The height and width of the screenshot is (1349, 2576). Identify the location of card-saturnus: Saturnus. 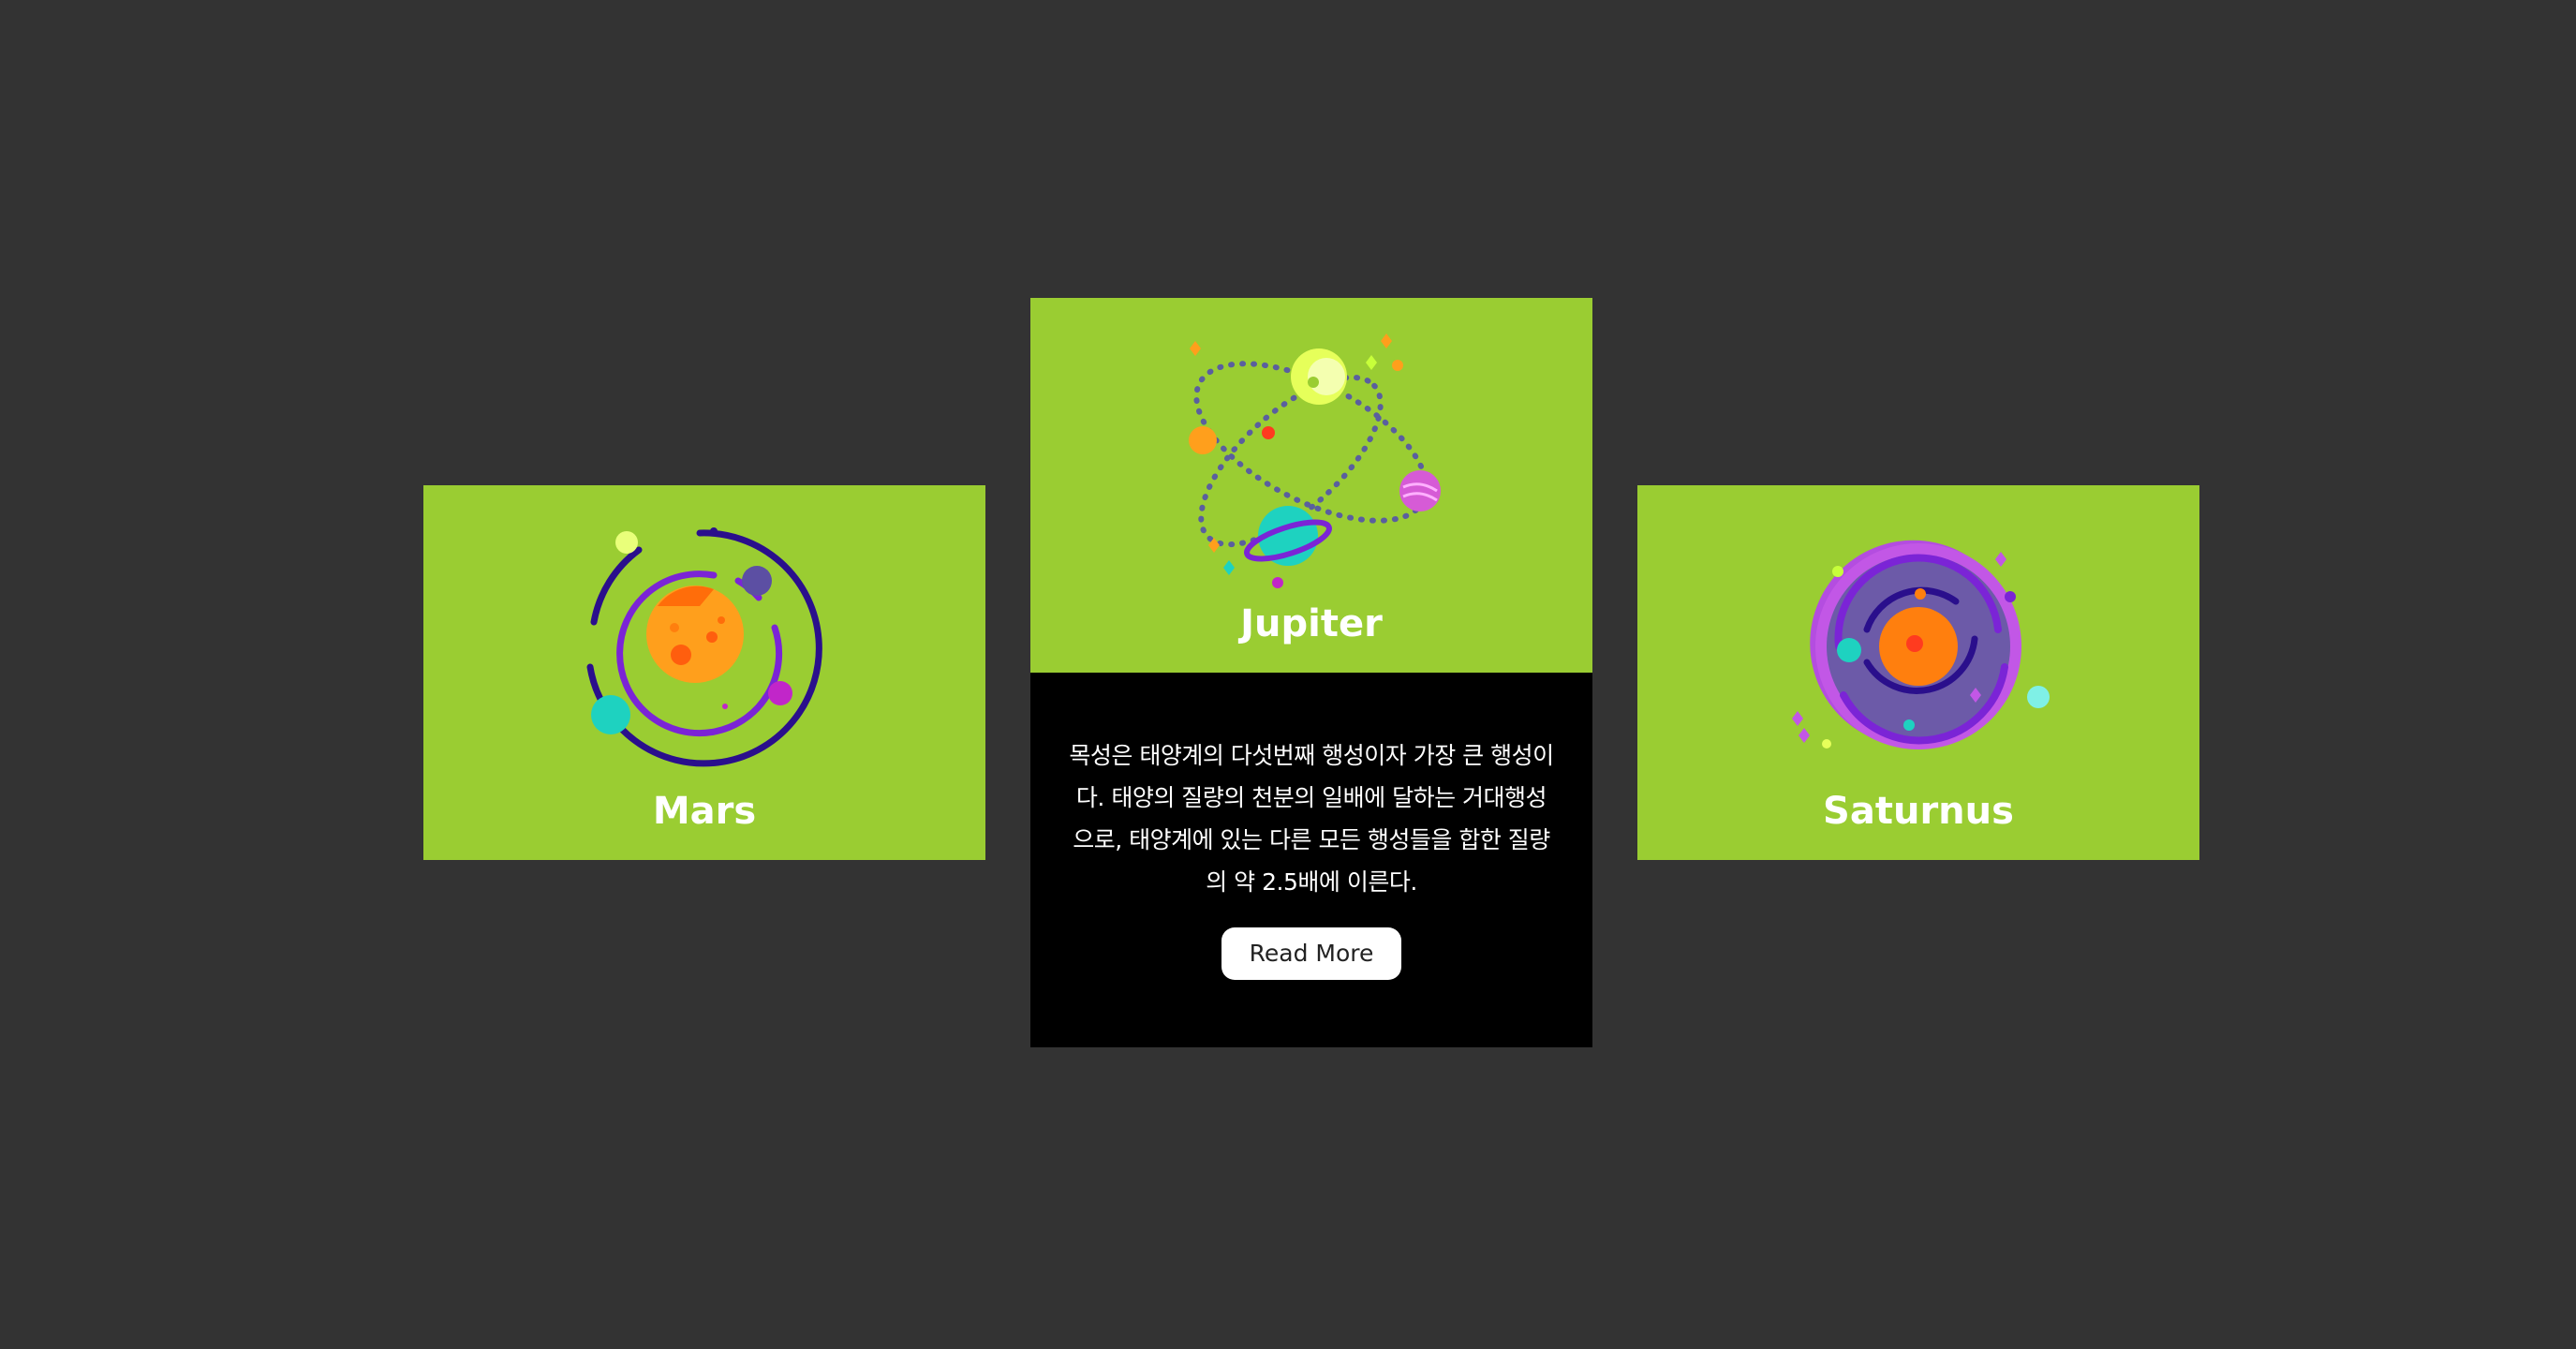
(1918, 673).